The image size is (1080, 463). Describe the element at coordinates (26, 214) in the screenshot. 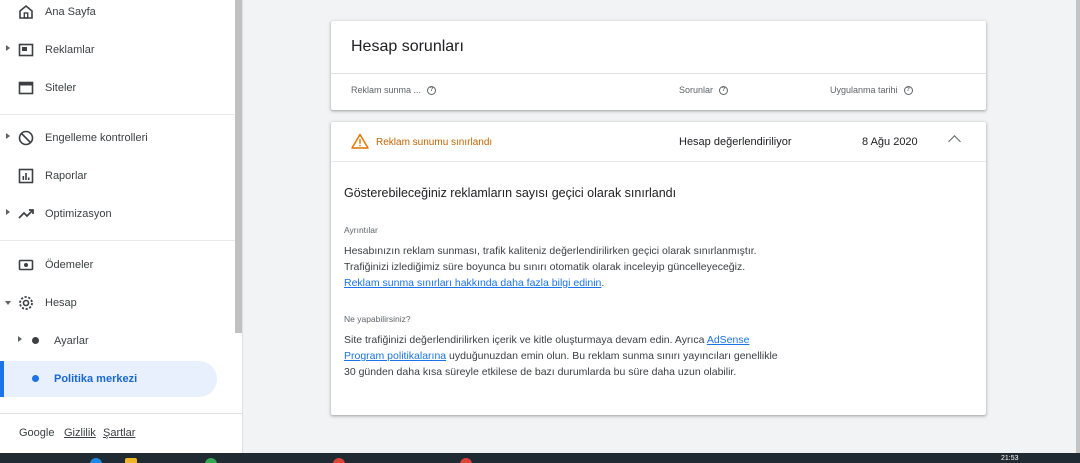

I see `optimization-icon` at that location.